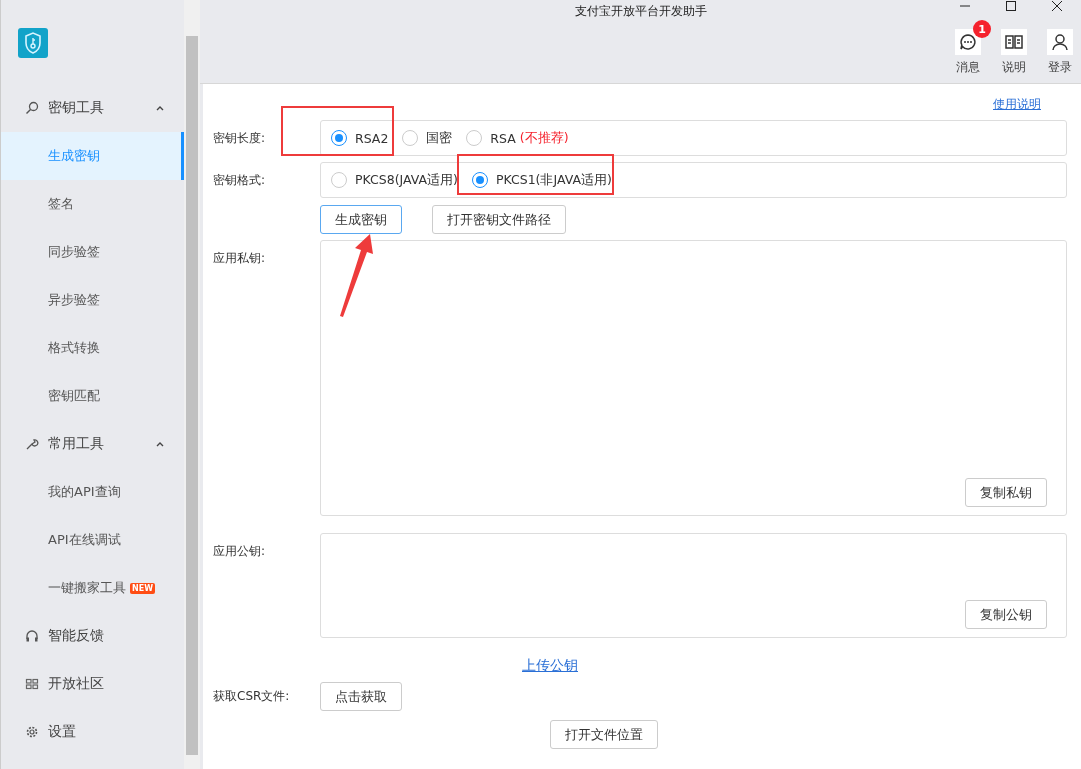  What do you see at coordinates (968, 42) in the screenshot?
I see `chat-bubble-icon` at bounding box center [968, 42].